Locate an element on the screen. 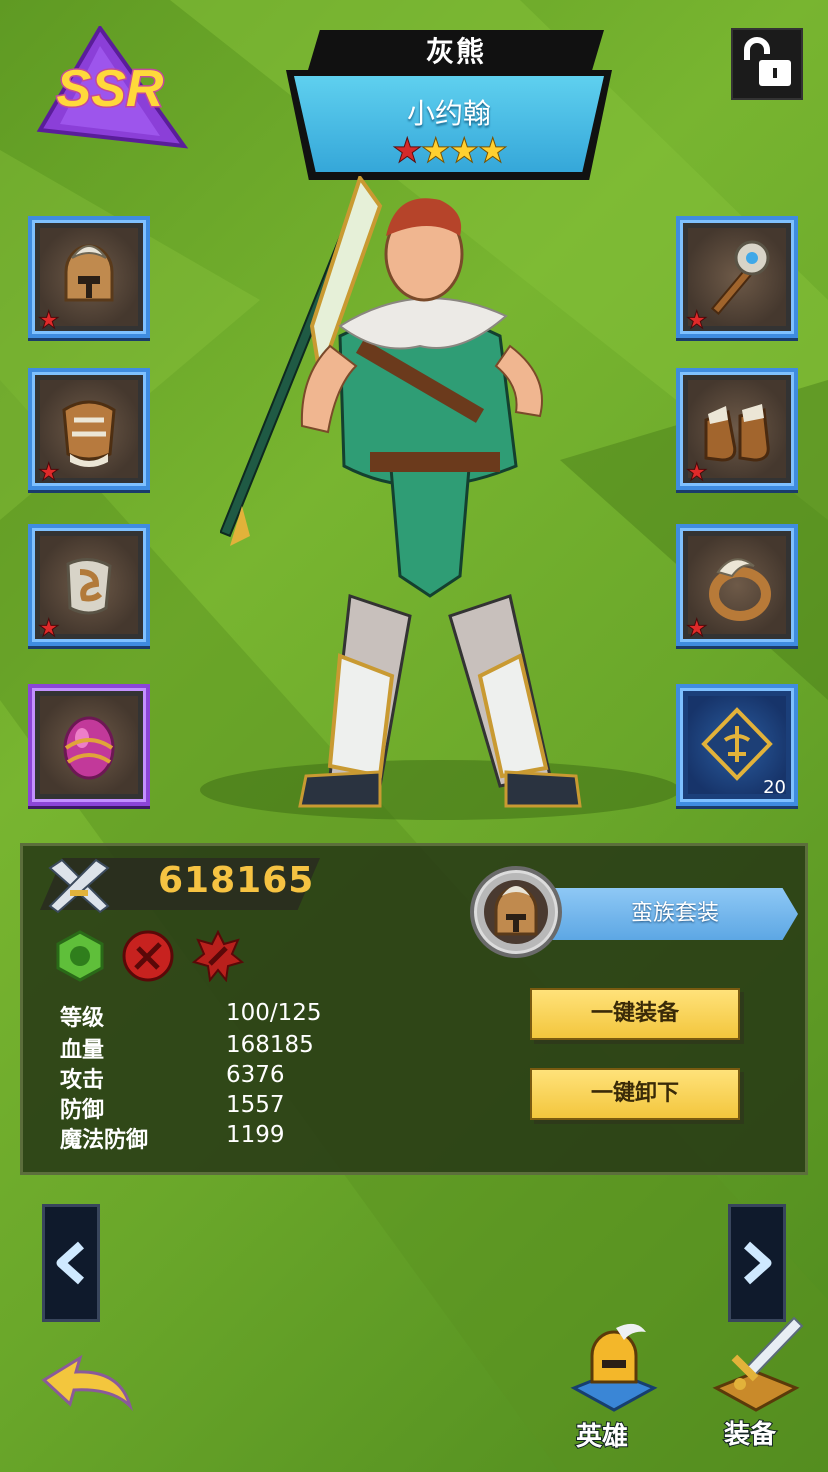 The image size is (828, 1472). helmet-icon is located at coordinates (516, 912).